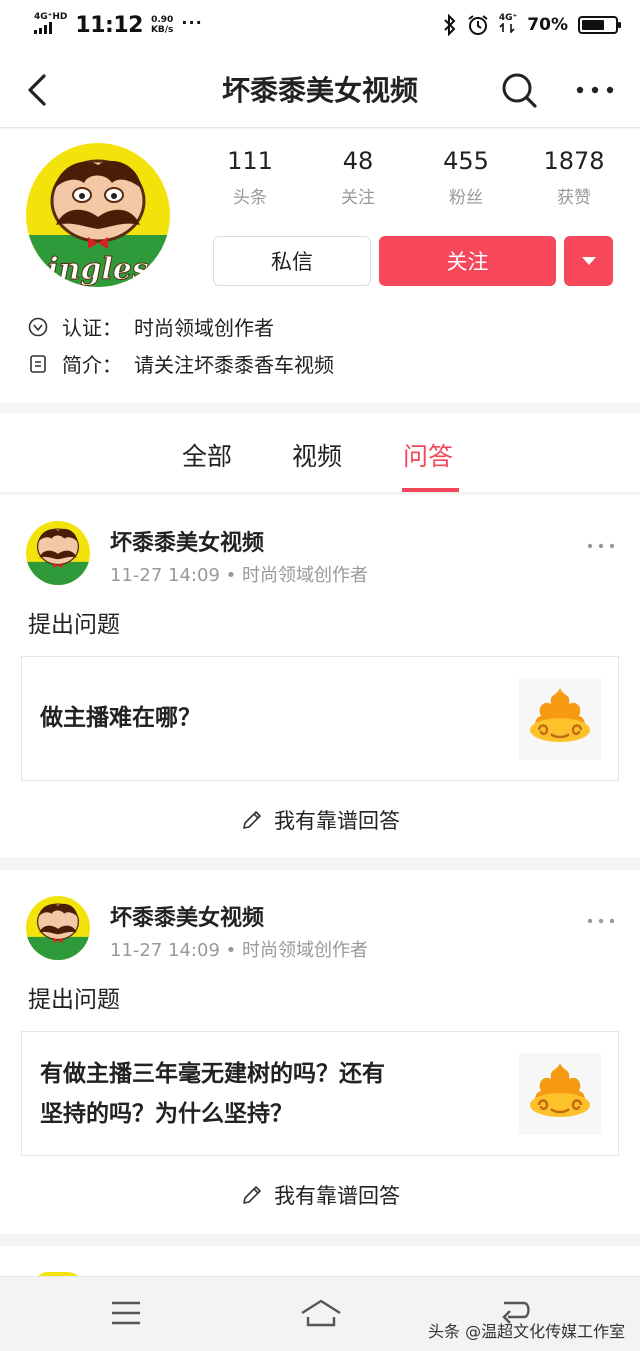  Describe the element at coordinates (250, 177) in the screenshot. I see `stat-articles: 111 头条` at that location.